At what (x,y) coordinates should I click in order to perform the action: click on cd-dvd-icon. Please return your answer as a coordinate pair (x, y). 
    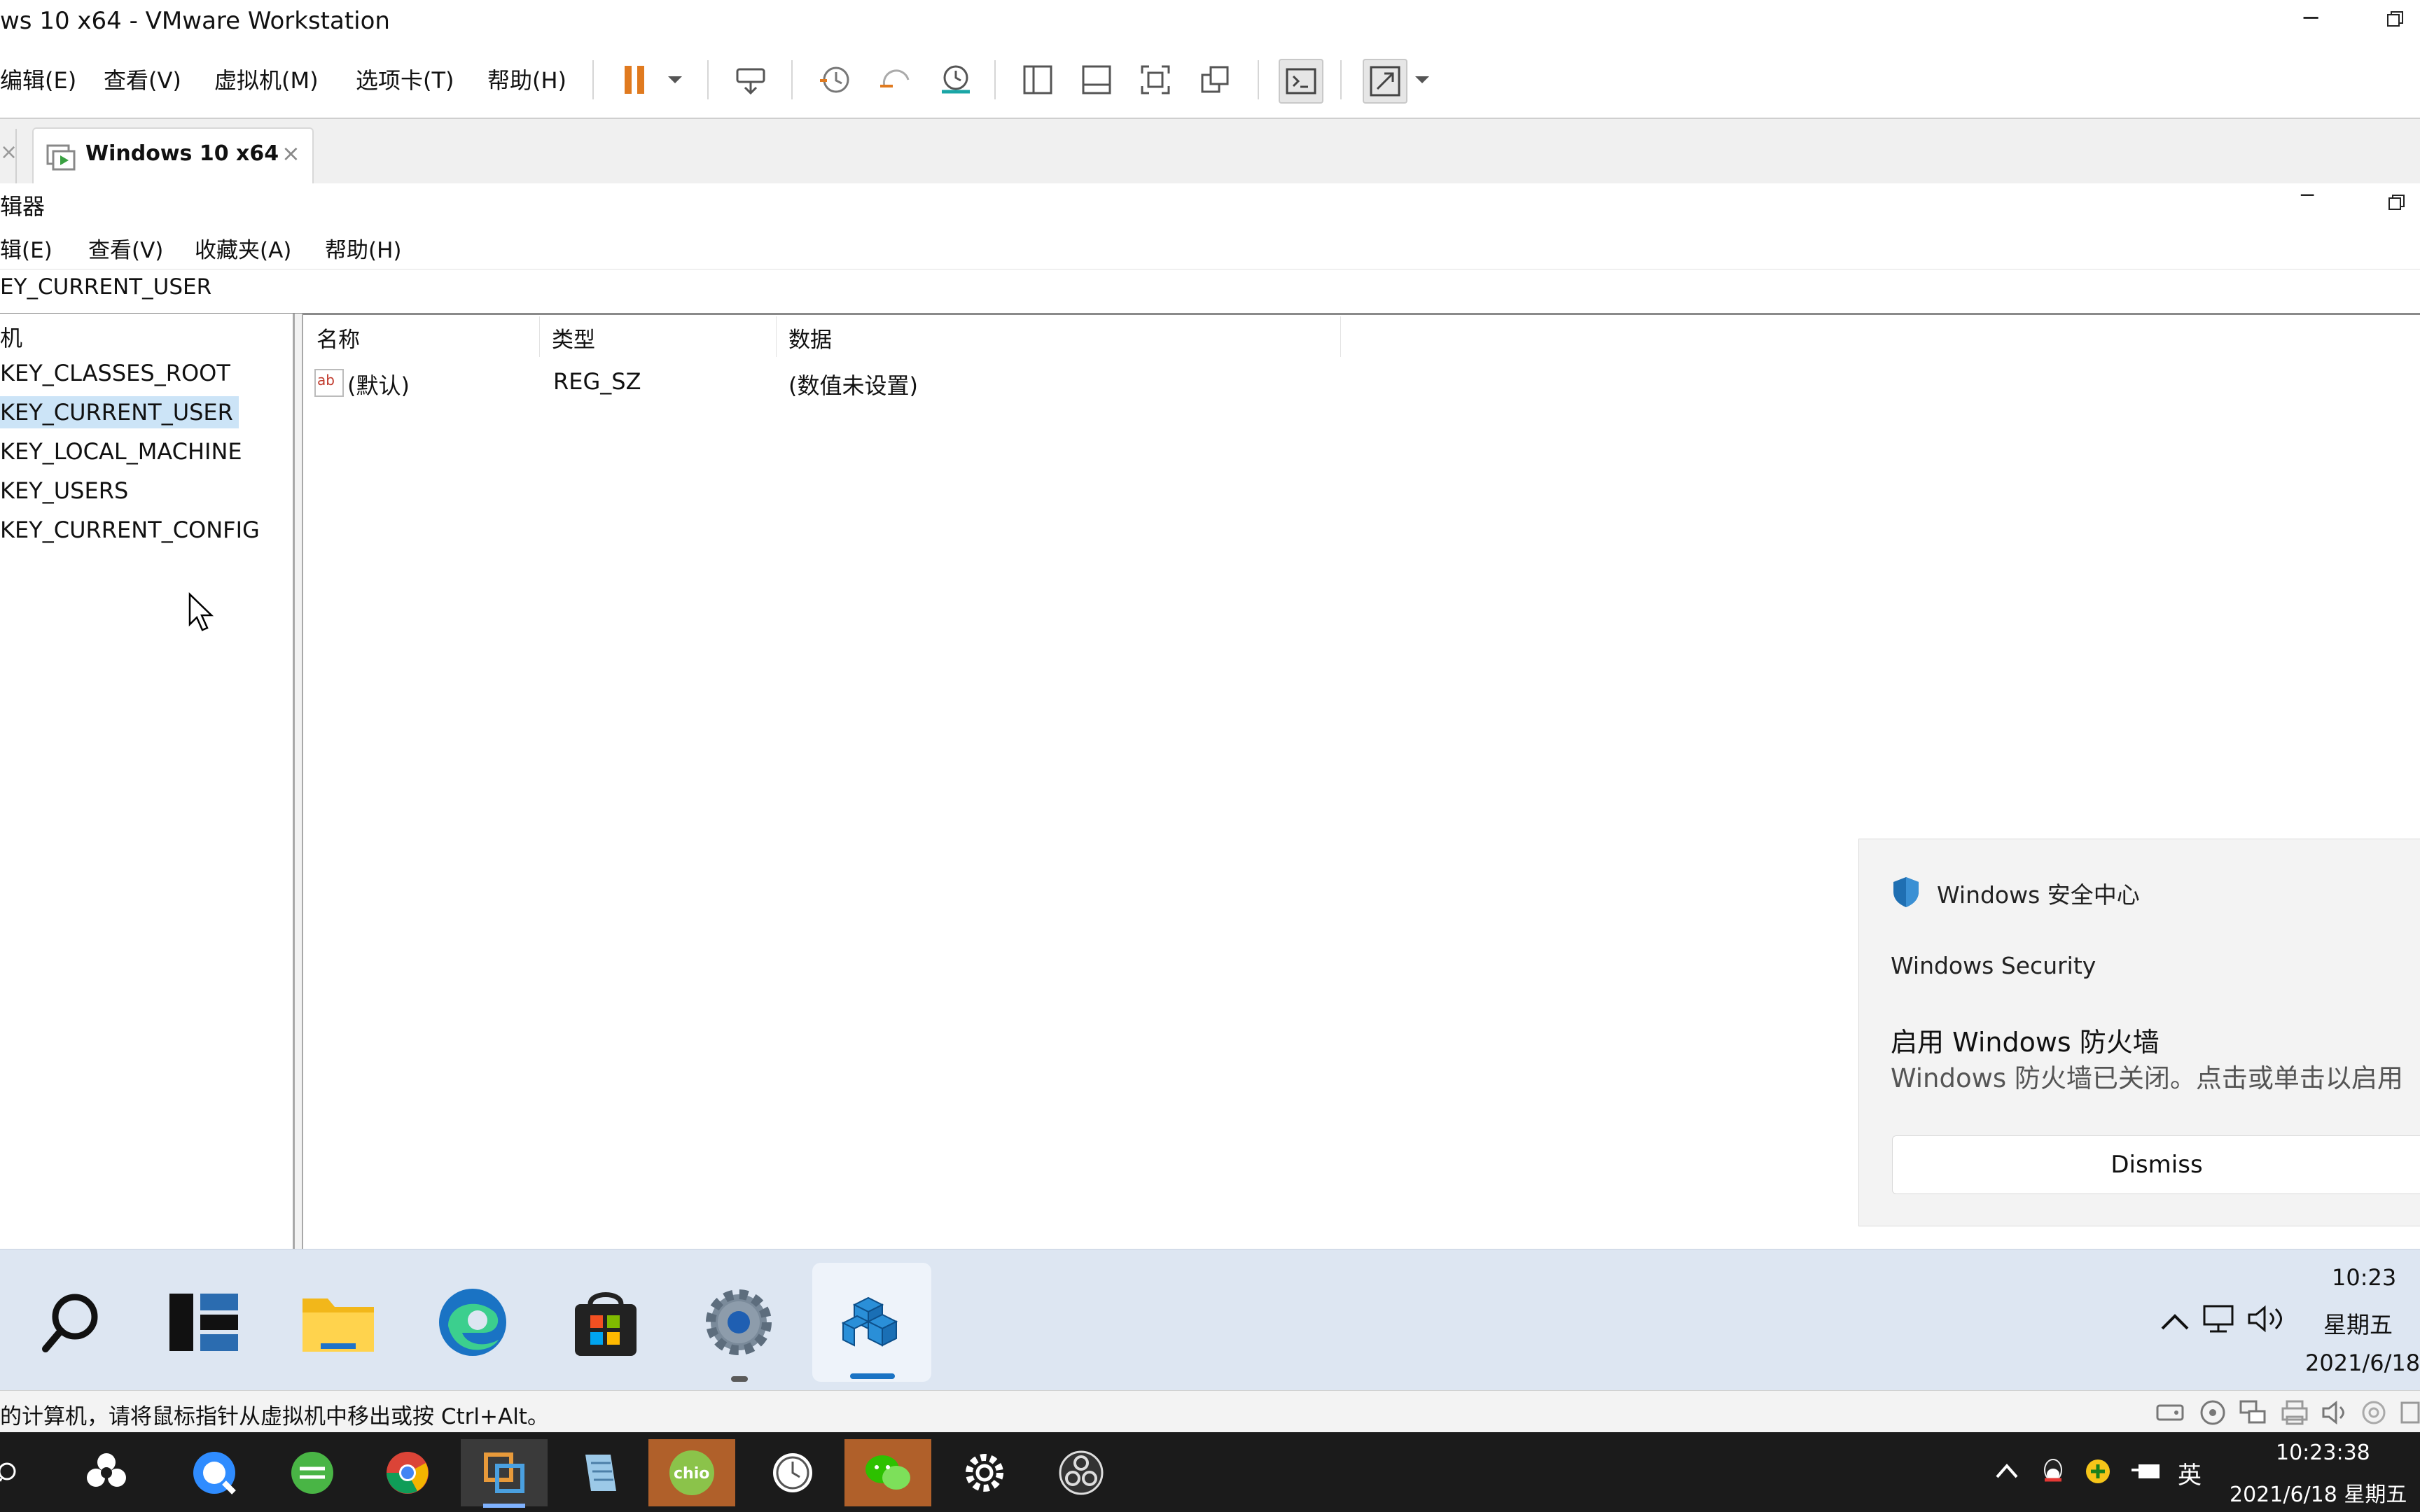
    Looking at the image, I should click on (2213, 1414).